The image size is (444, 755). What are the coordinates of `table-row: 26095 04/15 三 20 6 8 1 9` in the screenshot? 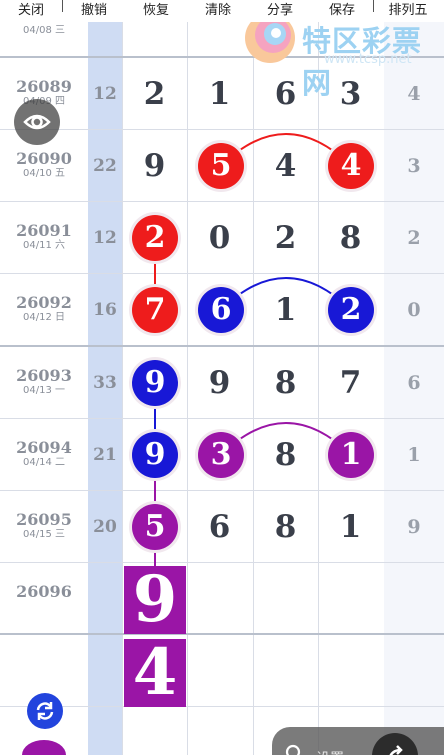 It's located at (222, 527).